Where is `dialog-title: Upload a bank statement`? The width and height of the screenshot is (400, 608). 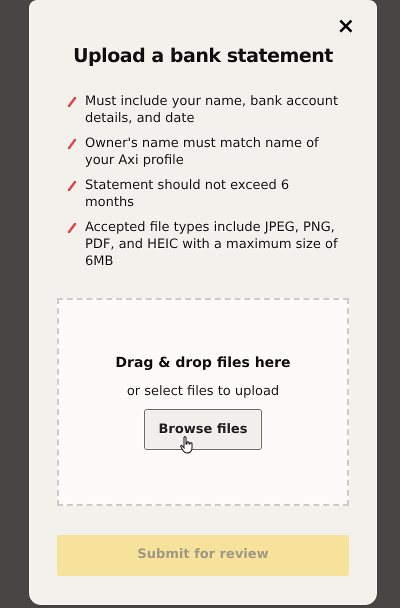 dialog-title: Upload a bank statement is located at coordinates (203, 56).